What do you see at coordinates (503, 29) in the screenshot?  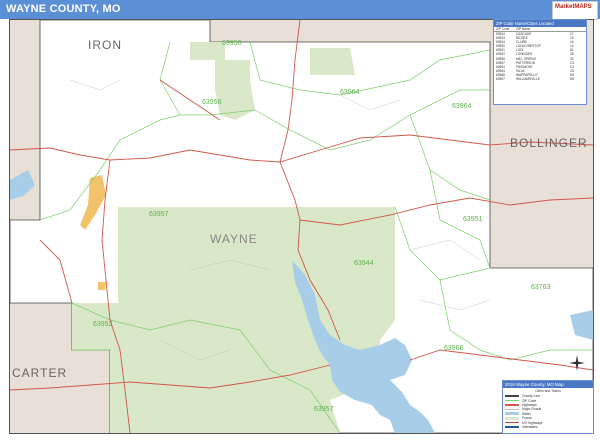 I see `zip-table-col: ZIP Code` at bounding box center [503, 29].